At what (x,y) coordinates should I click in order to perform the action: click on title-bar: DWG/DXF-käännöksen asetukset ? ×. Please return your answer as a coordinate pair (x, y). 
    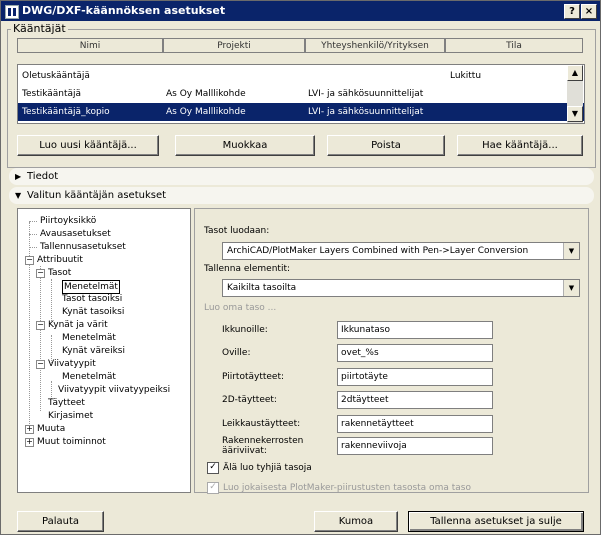
    Looking at the image, I should click on (300, 11).